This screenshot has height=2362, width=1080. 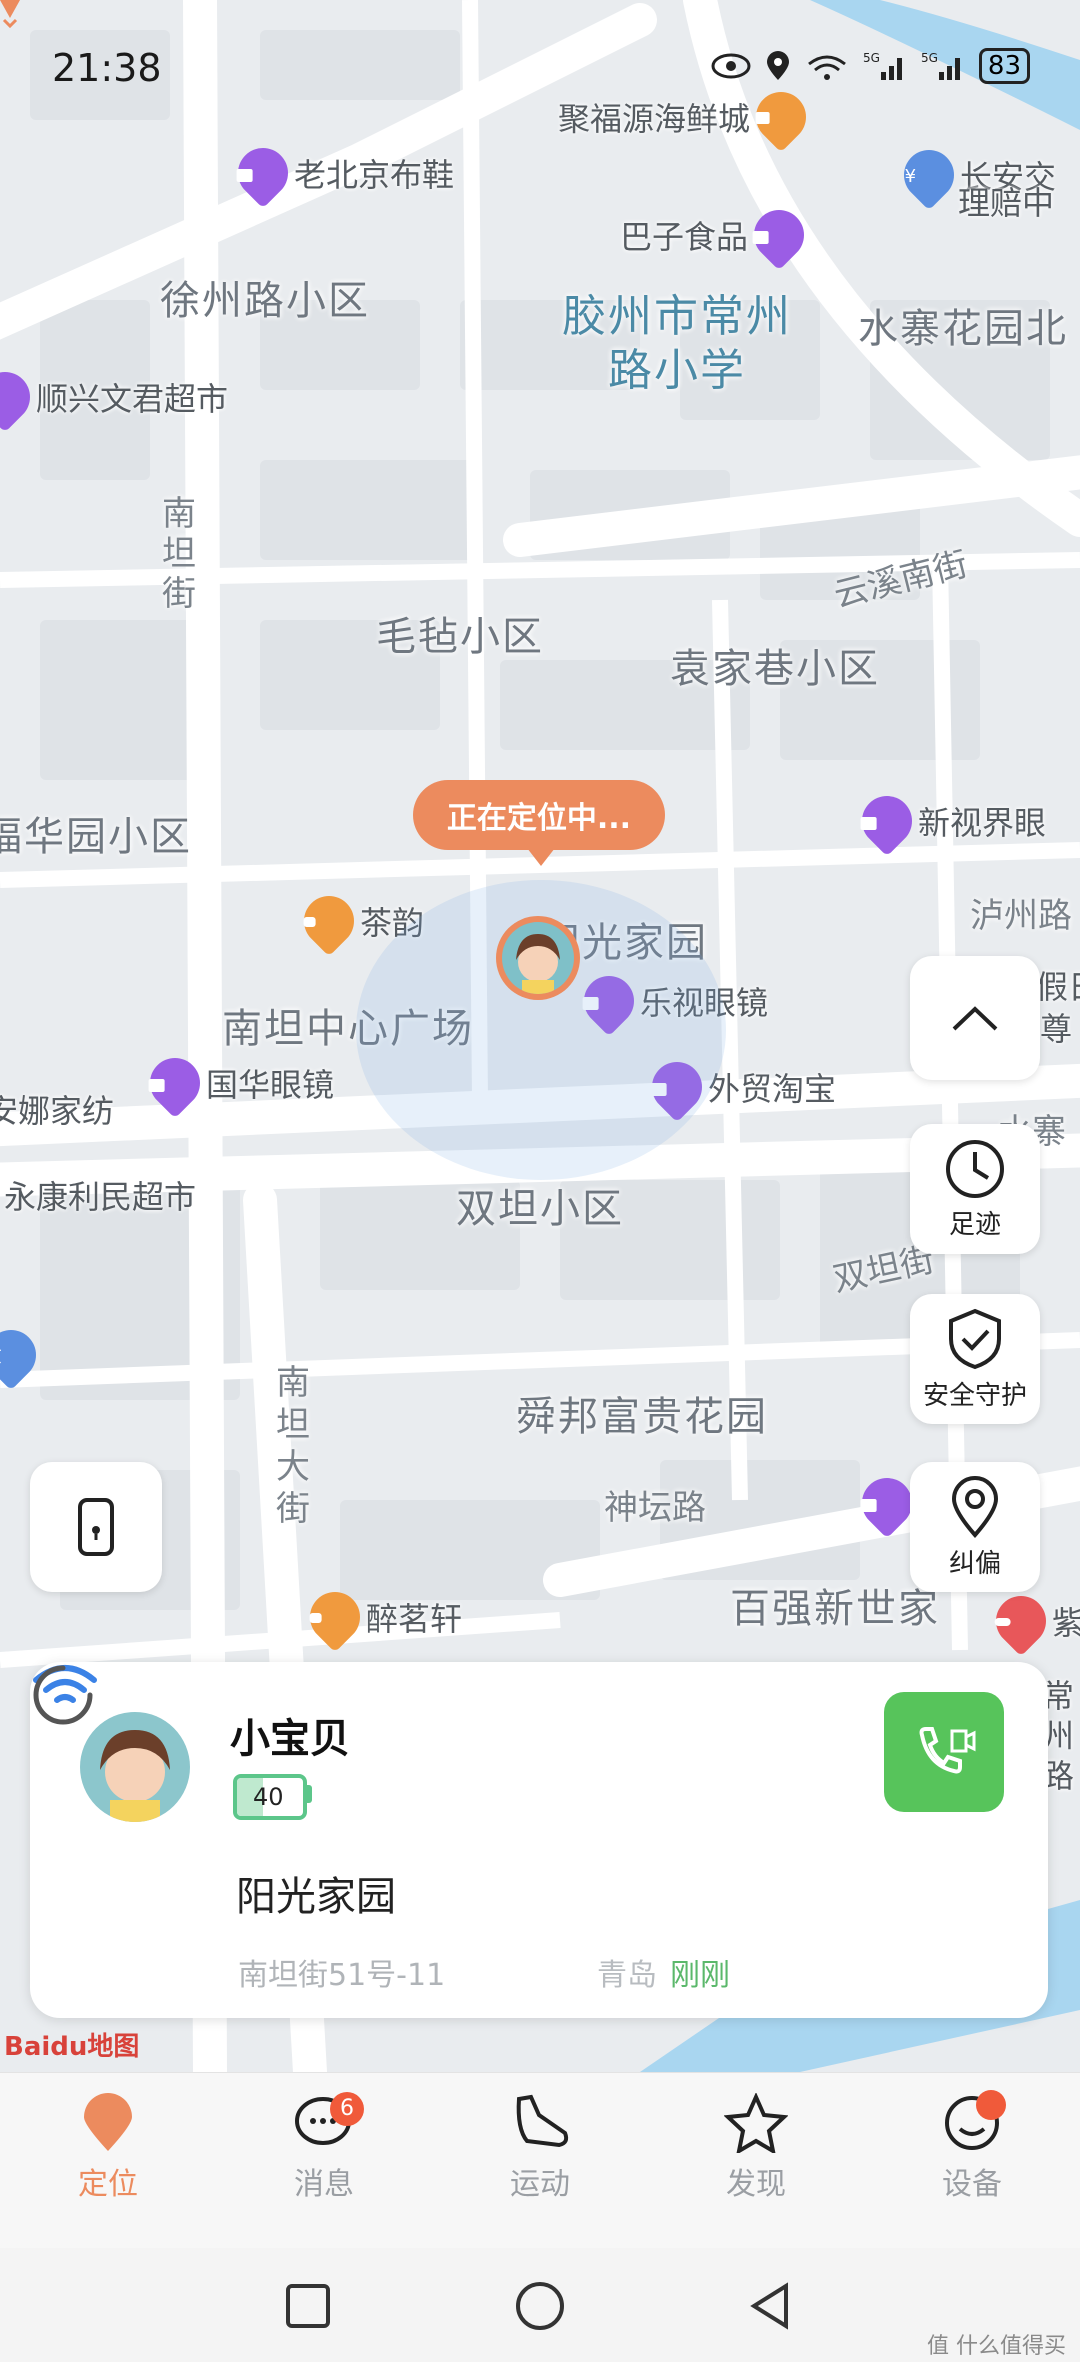 What do you see at coordinates (1021, 916) in the screenshot?
I see `road-label-luzhou: 泸州路` at bounding box center [1021, 916].